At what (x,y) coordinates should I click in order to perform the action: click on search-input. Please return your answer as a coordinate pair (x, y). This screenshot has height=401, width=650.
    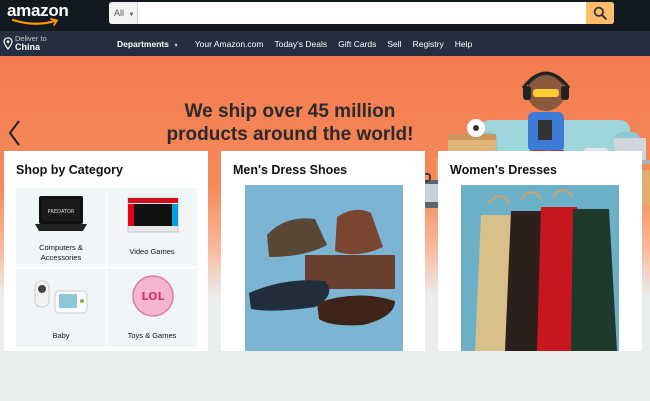
    Looking at the image, I should click on (362, 13).